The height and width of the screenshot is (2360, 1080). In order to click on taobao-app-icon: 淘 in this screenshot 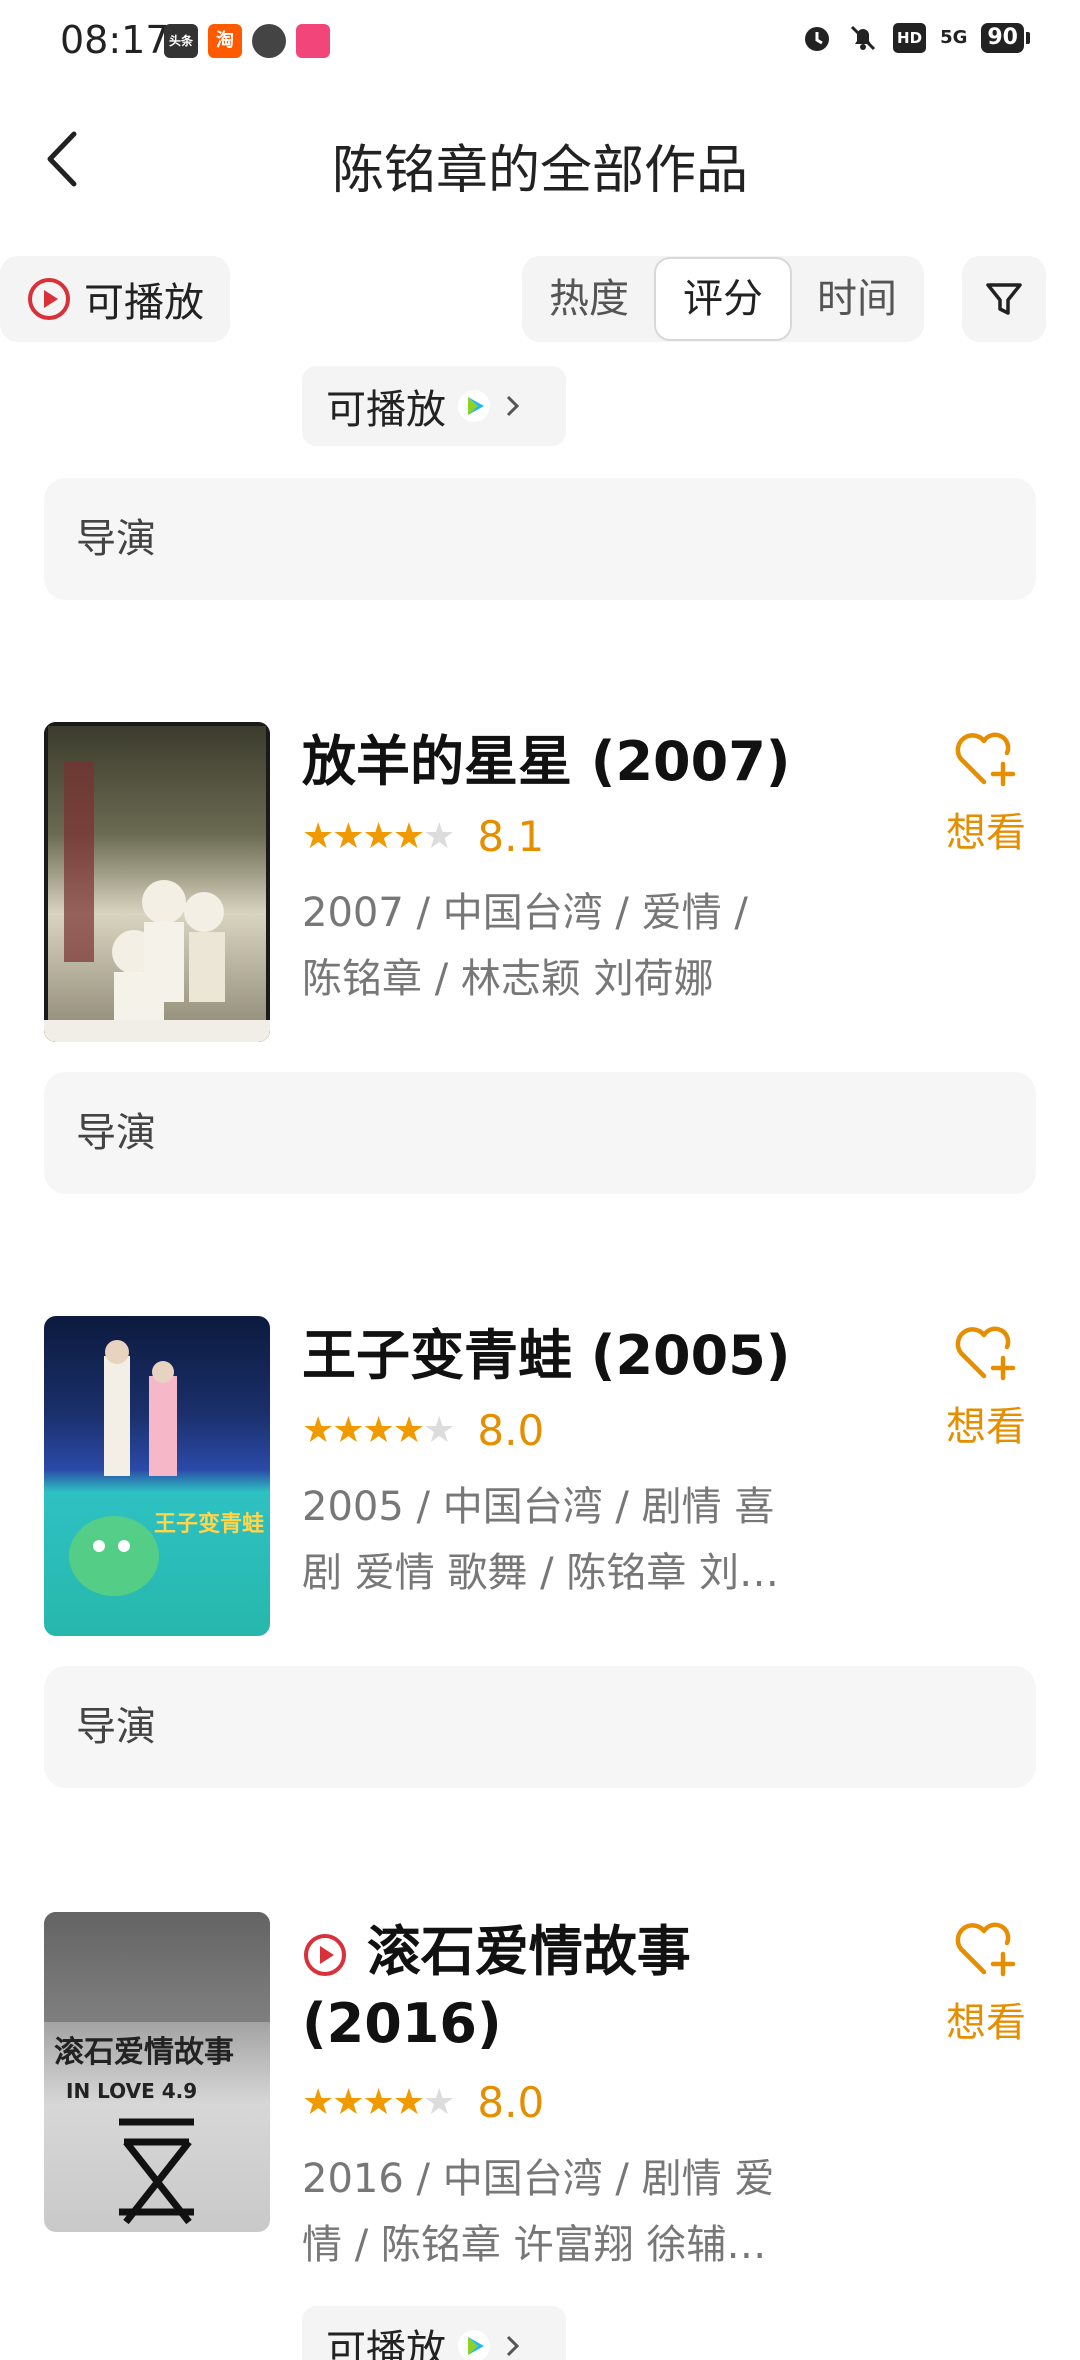, I will do `click(225, 41)`.